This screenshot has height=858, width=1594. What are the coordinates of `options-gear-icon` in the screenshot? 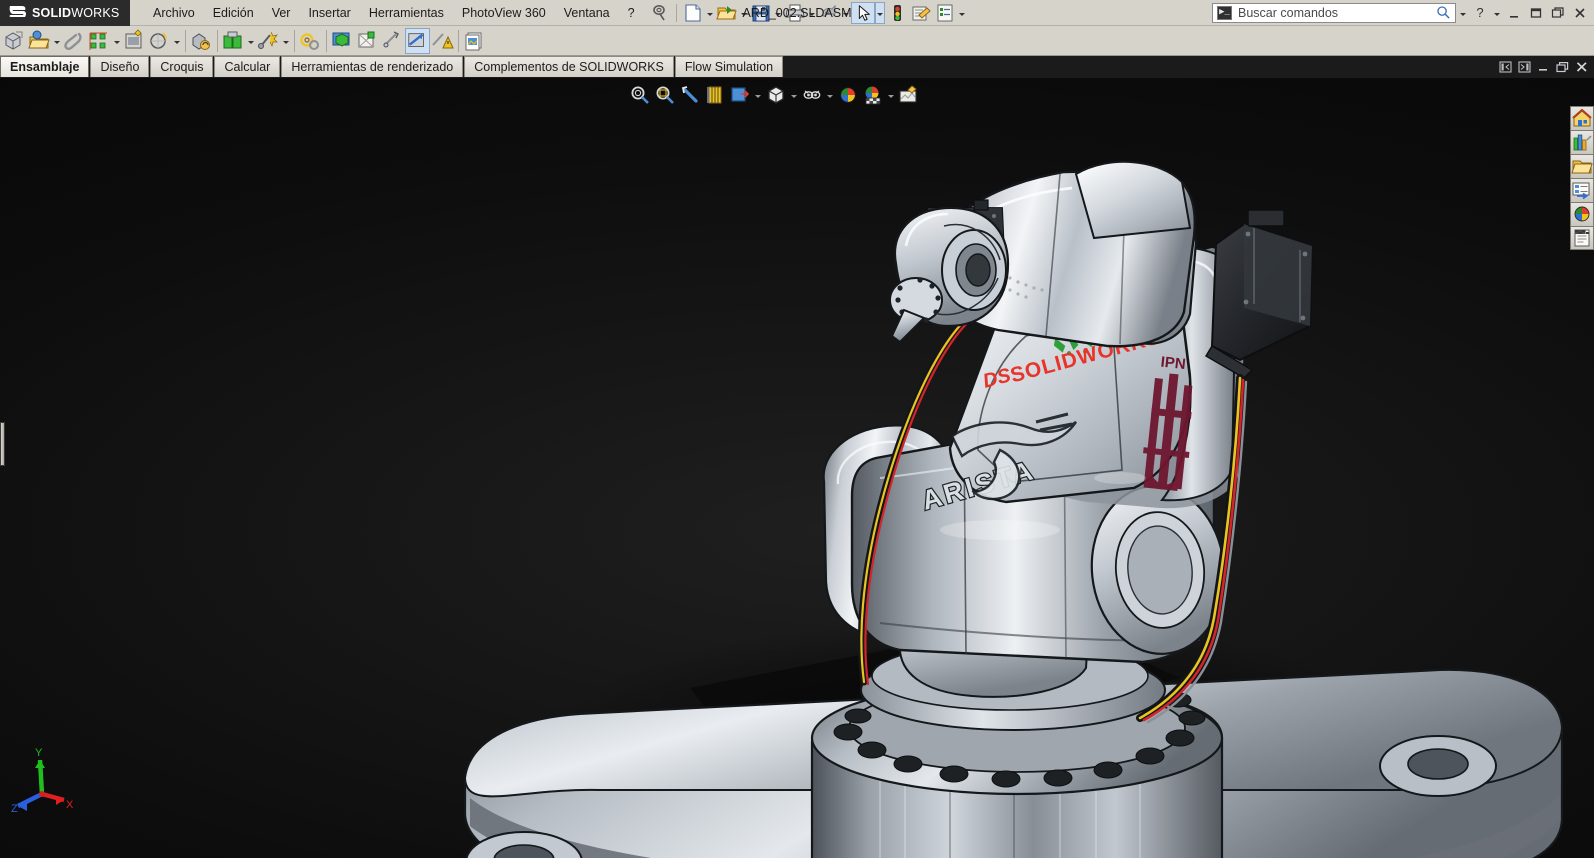 It's located at (921, 13).